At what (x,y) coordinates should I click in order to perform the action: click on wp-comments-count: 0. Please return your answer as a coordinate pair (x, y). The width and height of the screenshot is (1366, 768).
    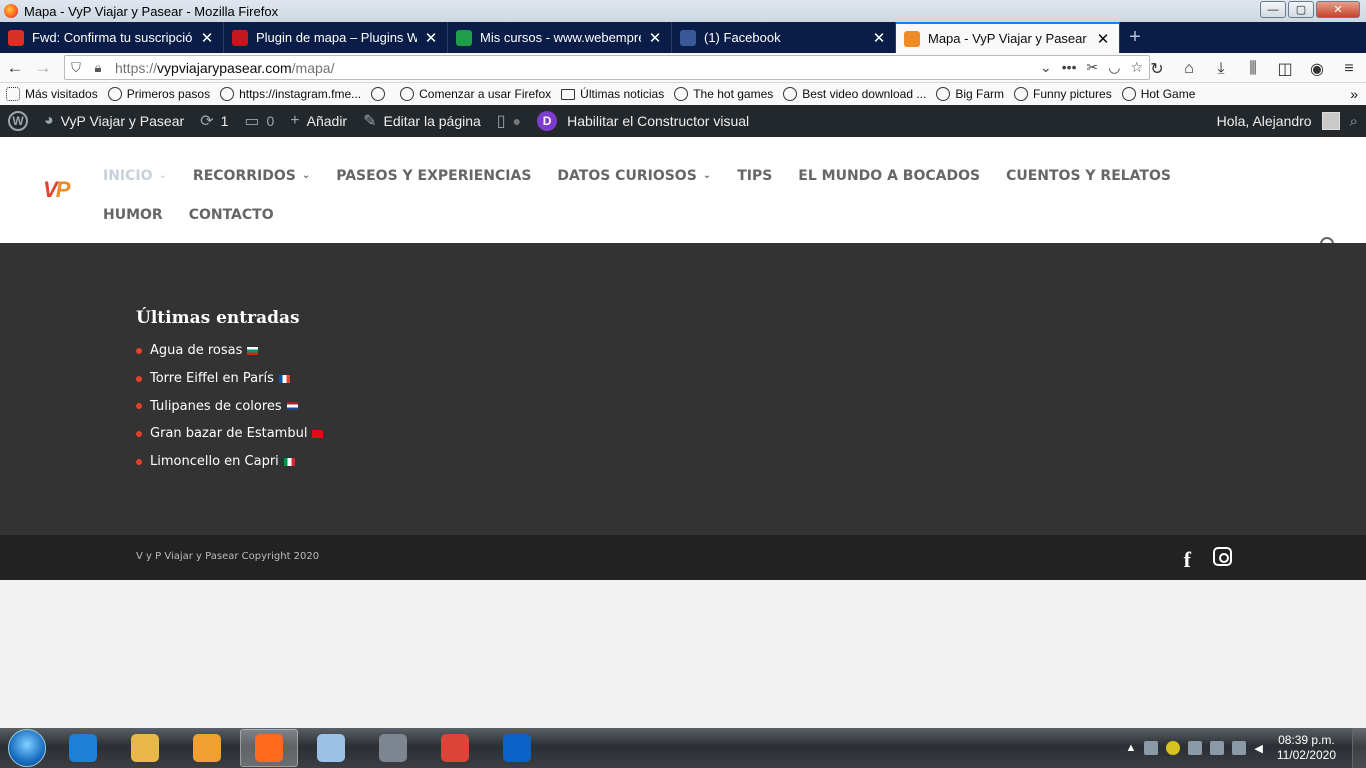
    Looking at the image, I should click on (270, 121).